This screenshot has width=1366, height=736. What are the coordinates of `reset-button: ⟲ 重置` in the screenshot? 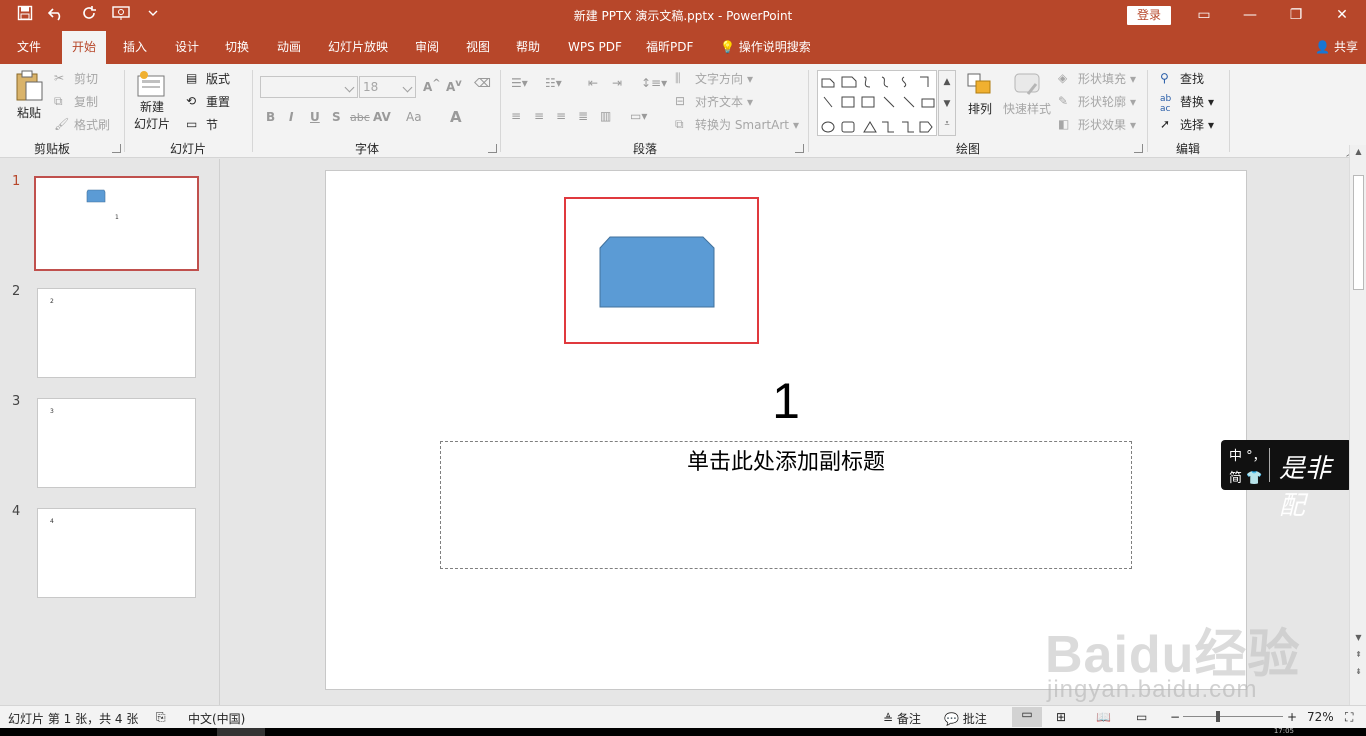 It's located at (208, 101).